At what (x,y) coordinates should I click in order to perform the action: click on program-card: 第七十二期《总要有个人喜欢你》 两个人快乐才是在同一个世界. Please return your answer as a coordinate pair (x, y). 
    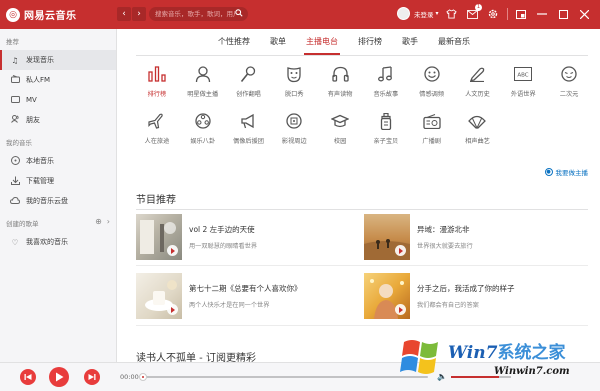
    Looking at the image, I should click on (246, 296).